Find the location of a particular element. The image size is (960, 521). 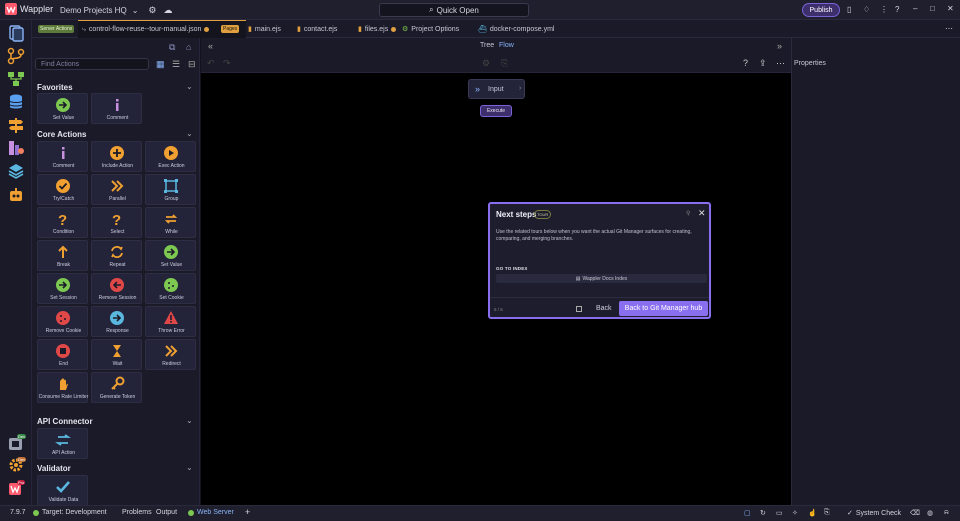

tab-pages-badge: Pages is located at coordinates (230, 29).